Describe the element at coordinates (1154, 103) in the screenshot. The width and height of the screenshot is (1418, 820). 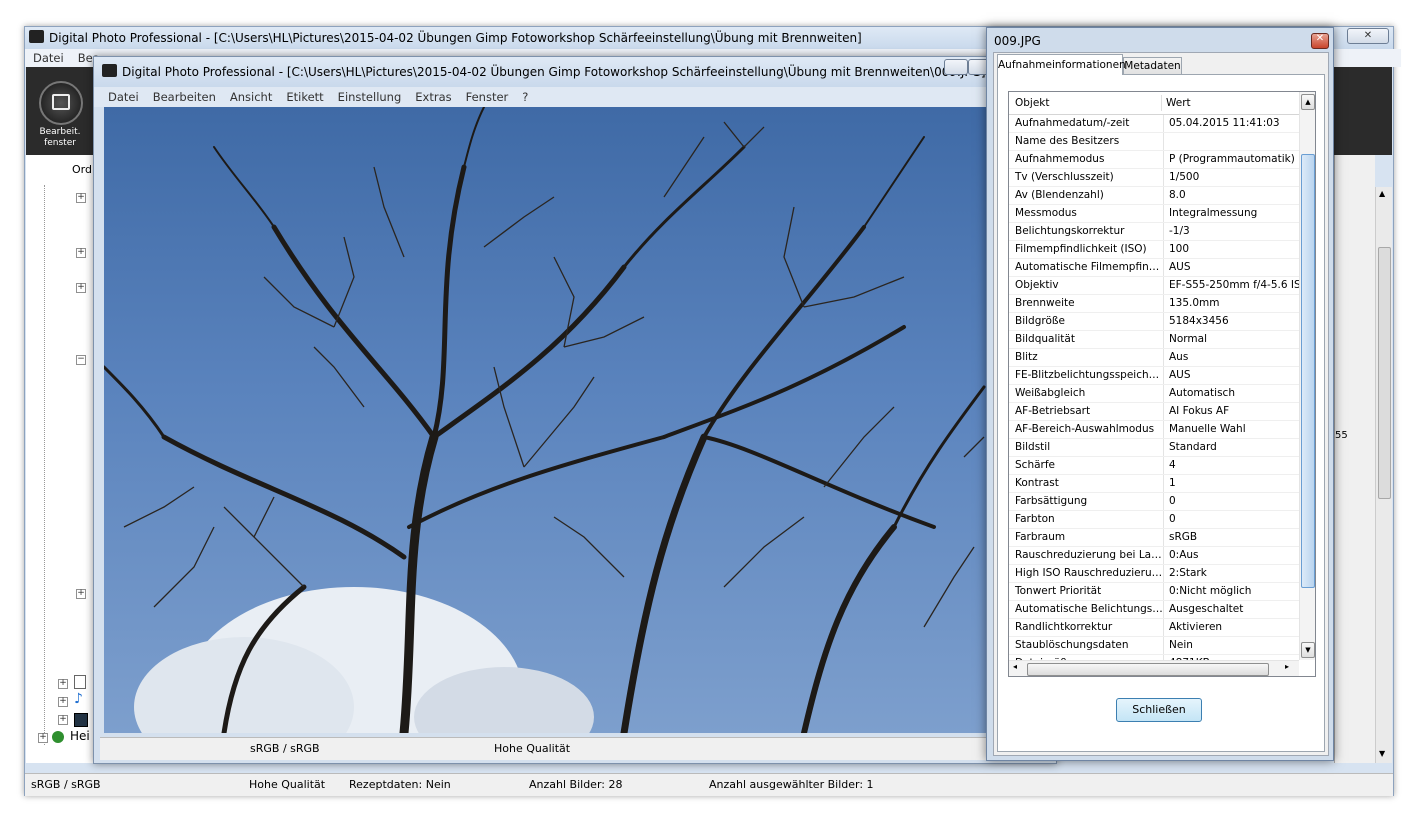
I see `list-header: Objekt Wert` at that location.